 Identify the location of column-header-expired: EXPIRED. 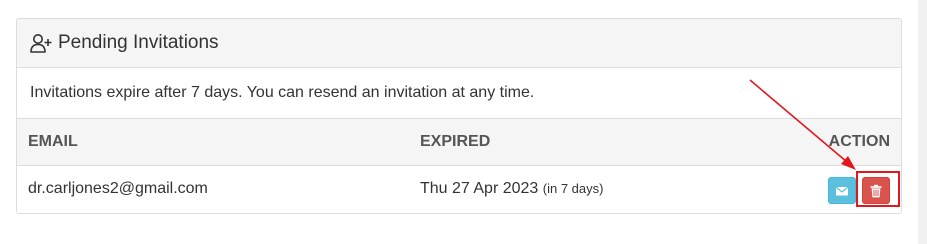
(455, 141).